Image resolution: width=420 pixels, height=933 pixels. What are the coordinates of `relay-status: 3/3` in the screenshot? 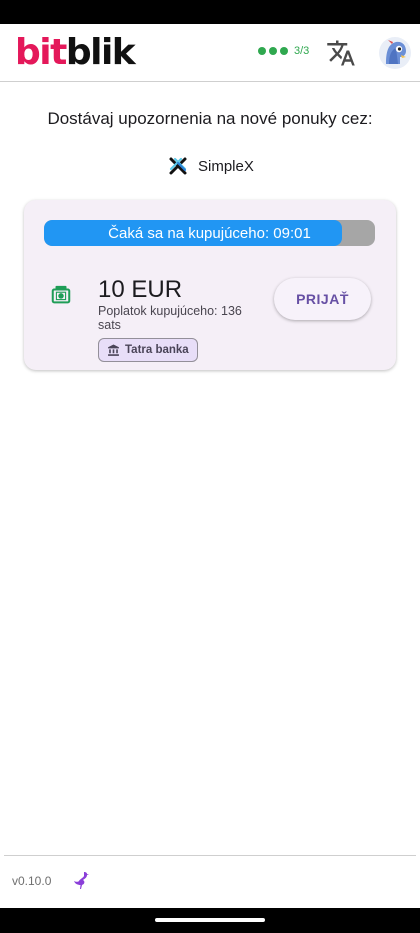 It's located at (283, 51).